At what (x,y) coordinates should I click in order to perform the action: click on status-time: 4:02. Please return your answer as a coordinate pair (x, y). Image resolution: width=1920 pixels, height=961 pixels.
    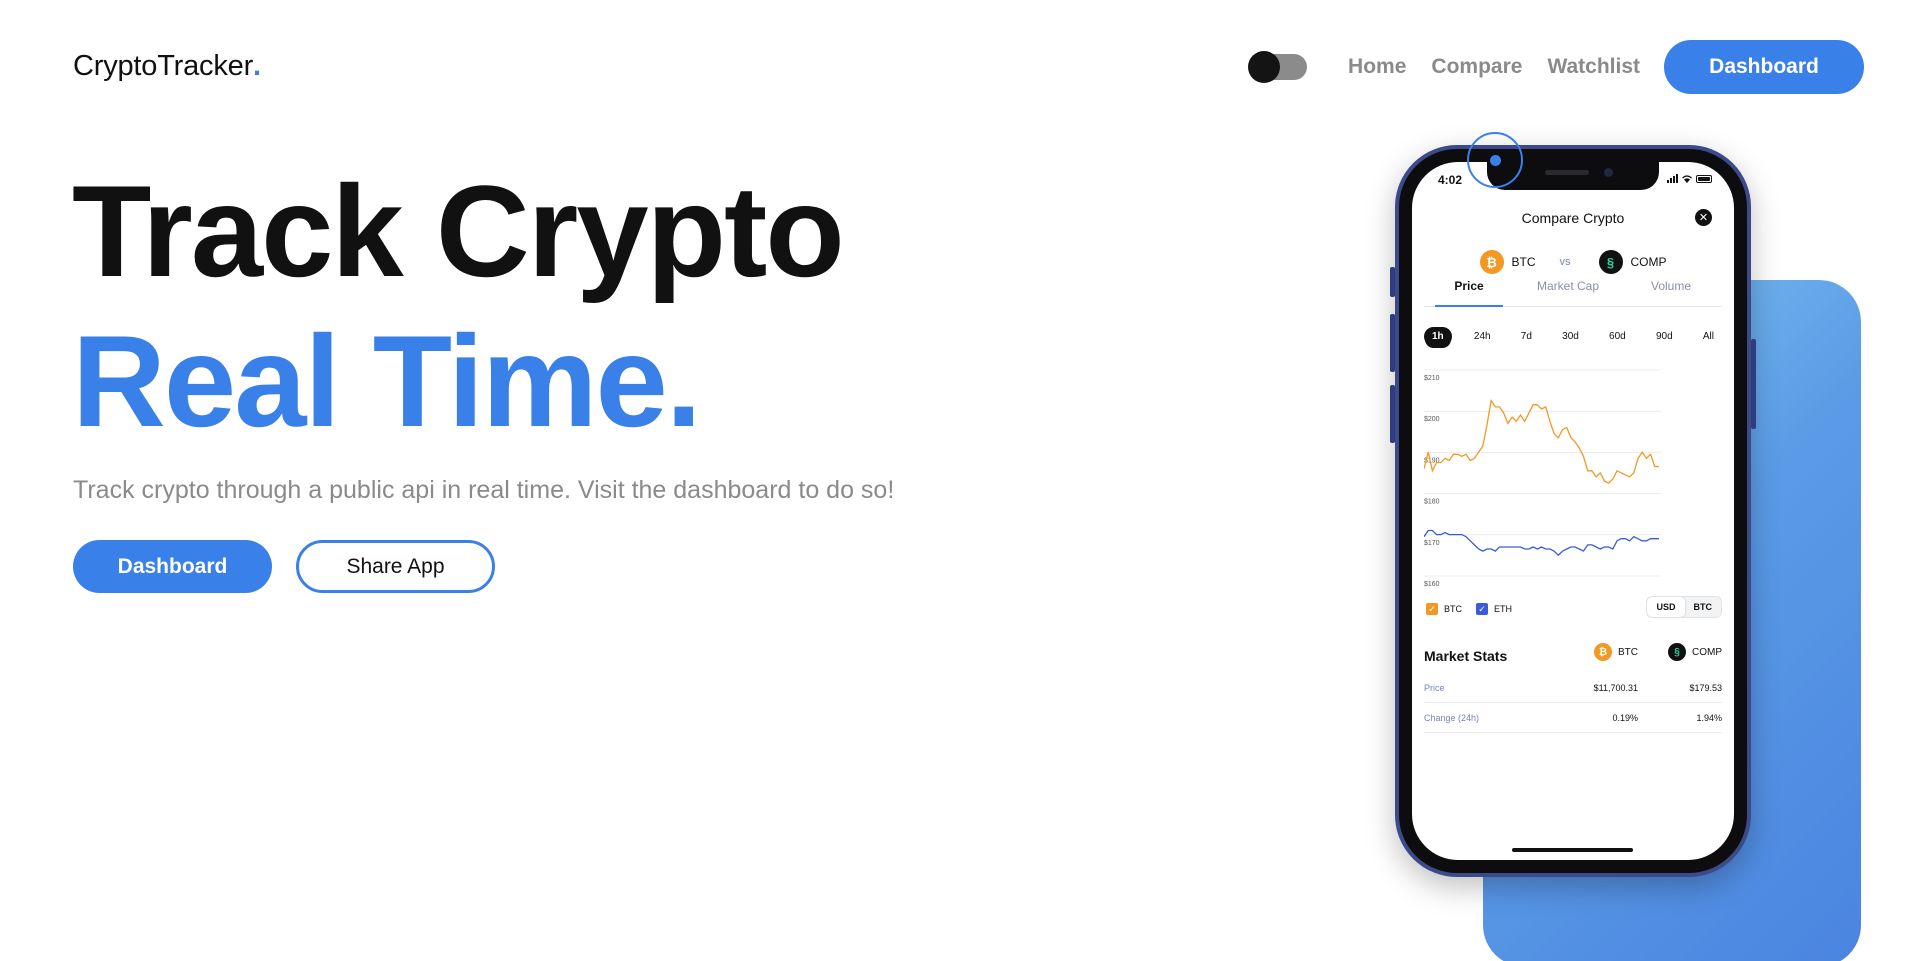
    Looking at the image, I should click on (1450, 180).